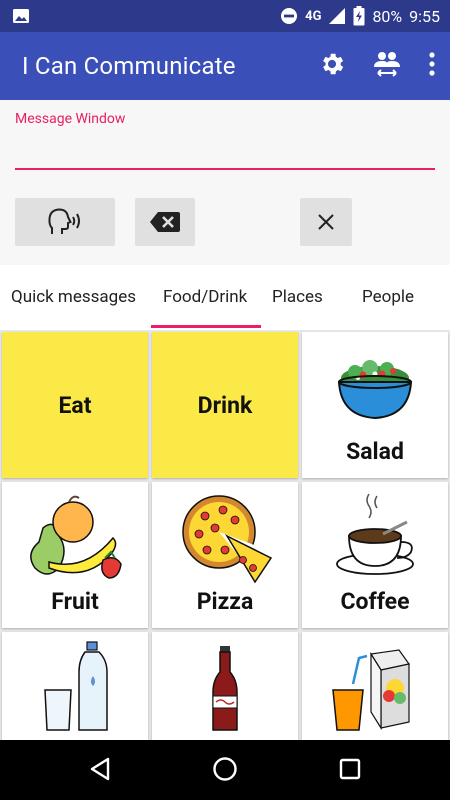  What do you see at coordinates (375, 534) in the screenshot?
I see `coffee-cup-icon` at bounding box center [375, 534].